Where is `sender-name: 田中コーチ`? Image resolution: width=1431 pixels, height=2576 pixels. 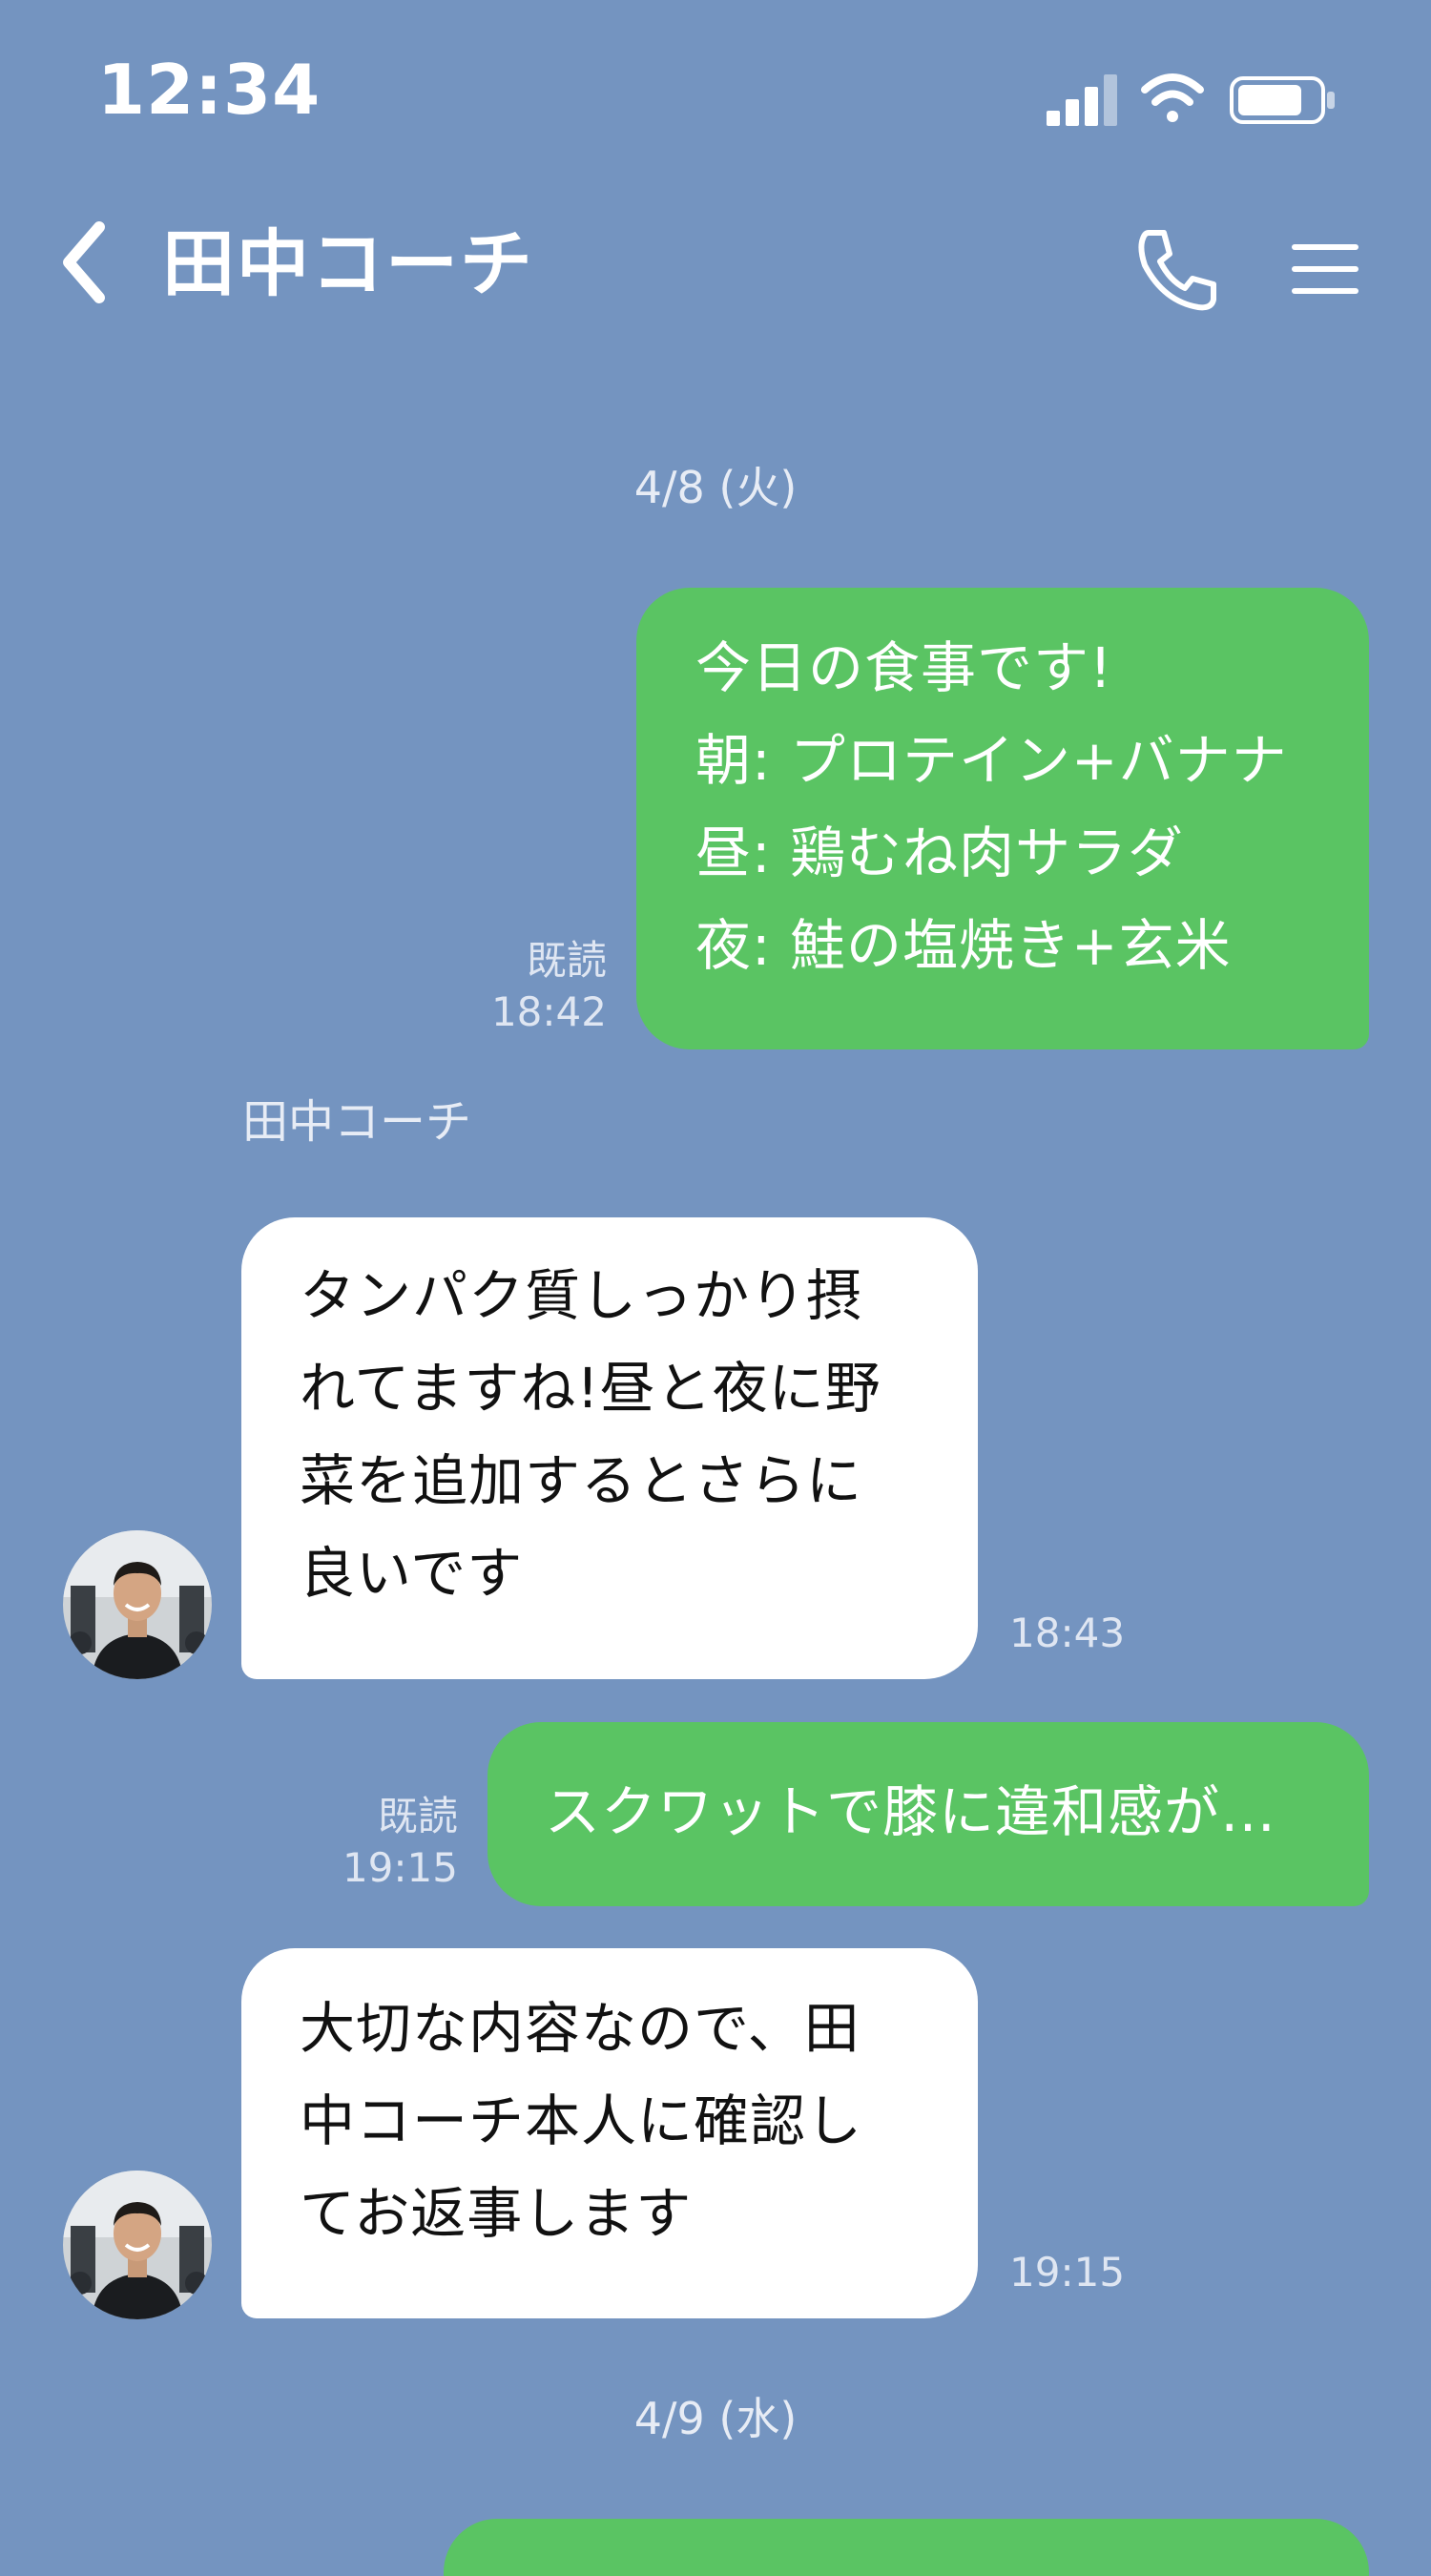 sender-name: 田中コーチ is located at coordinates (357, 1122).